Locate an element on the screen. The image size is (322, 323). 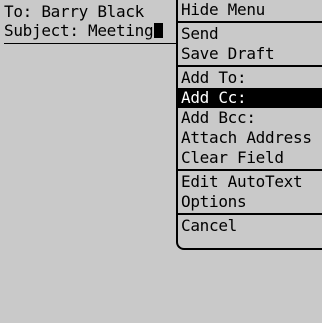
menu-item-cancel: Cancel is located at coordinates (250, 226).